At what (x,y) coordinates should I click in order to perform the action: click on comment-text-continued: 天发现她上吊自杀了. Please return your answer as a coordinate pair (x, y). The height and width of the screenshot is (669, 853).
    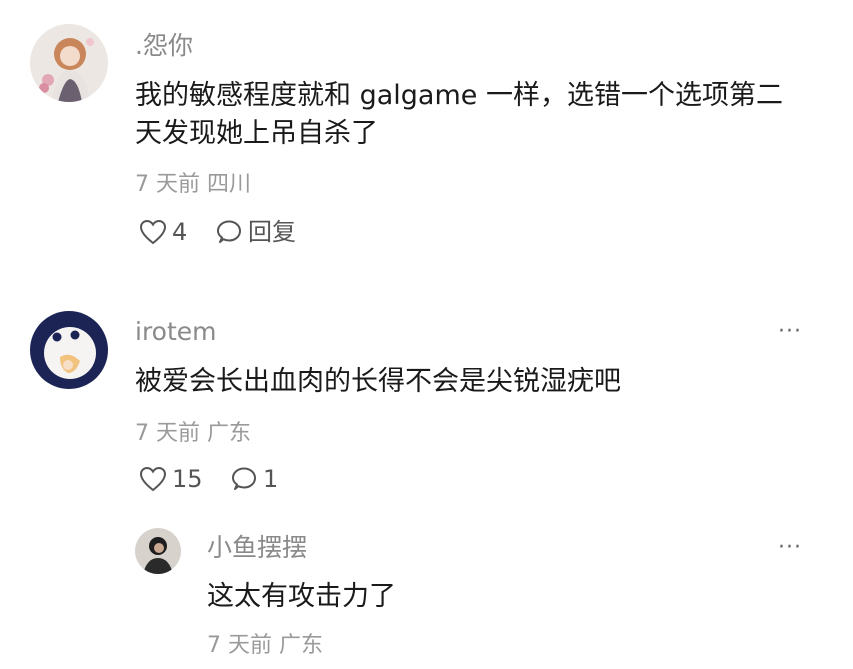
    Looking at the image, I should click on (256, 133).